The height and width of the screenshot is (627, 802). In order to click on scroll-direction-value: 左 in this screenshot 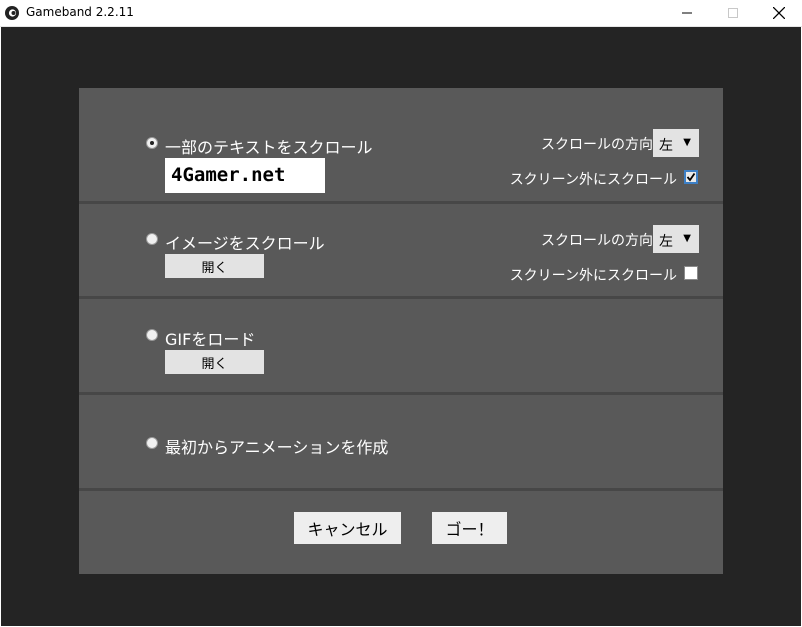, I will do `click(666, 146)`.